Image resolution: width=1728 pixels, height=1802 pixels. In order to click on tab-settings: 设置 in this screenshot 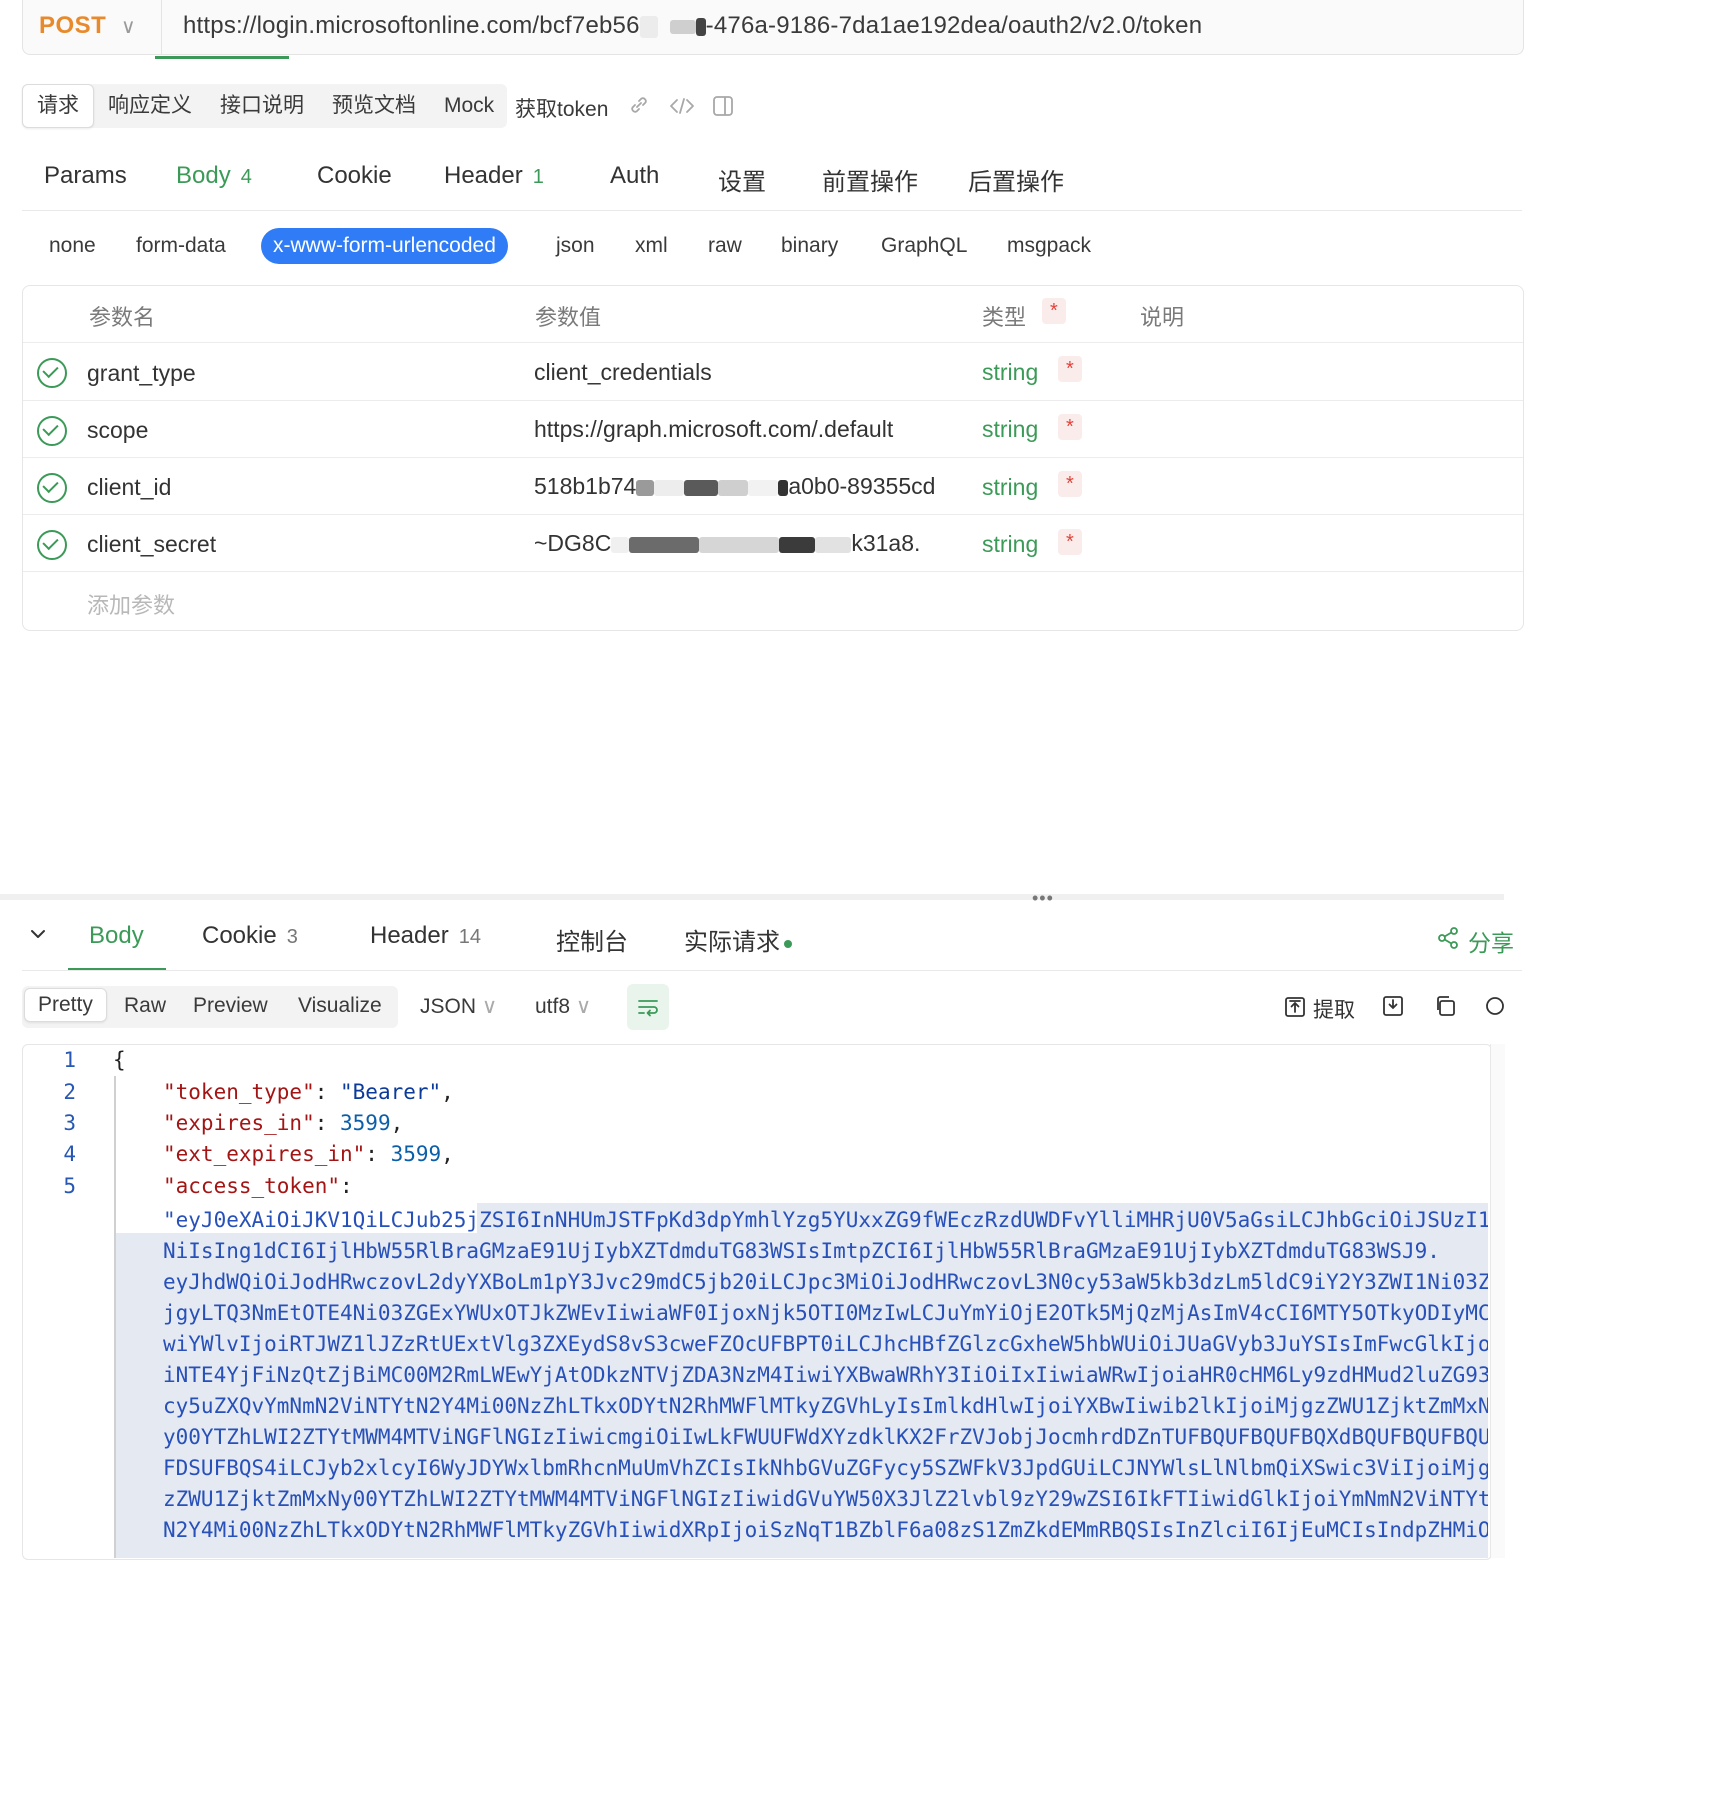, I will do `click(742, 179)`.